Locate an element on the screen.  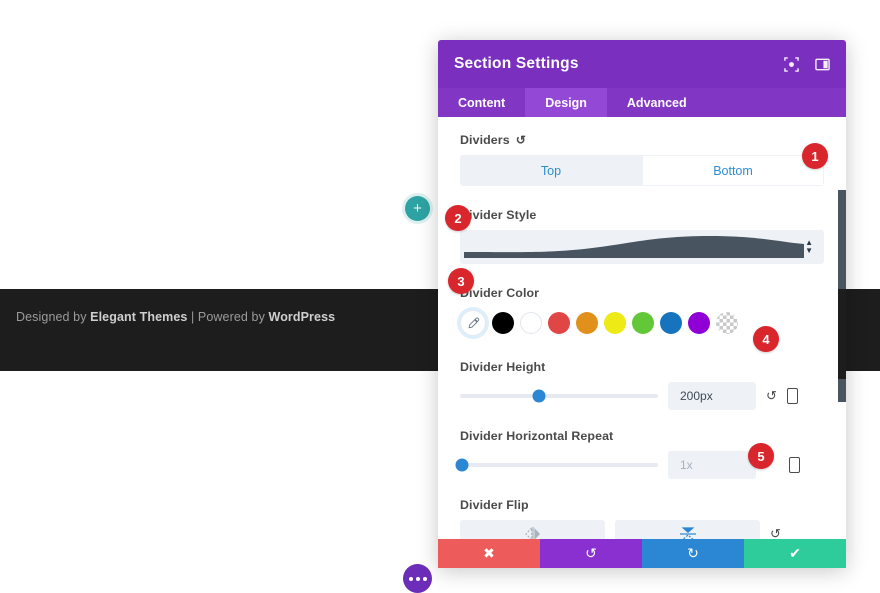
eyedropper-icon is located at coordinates (473, 322).